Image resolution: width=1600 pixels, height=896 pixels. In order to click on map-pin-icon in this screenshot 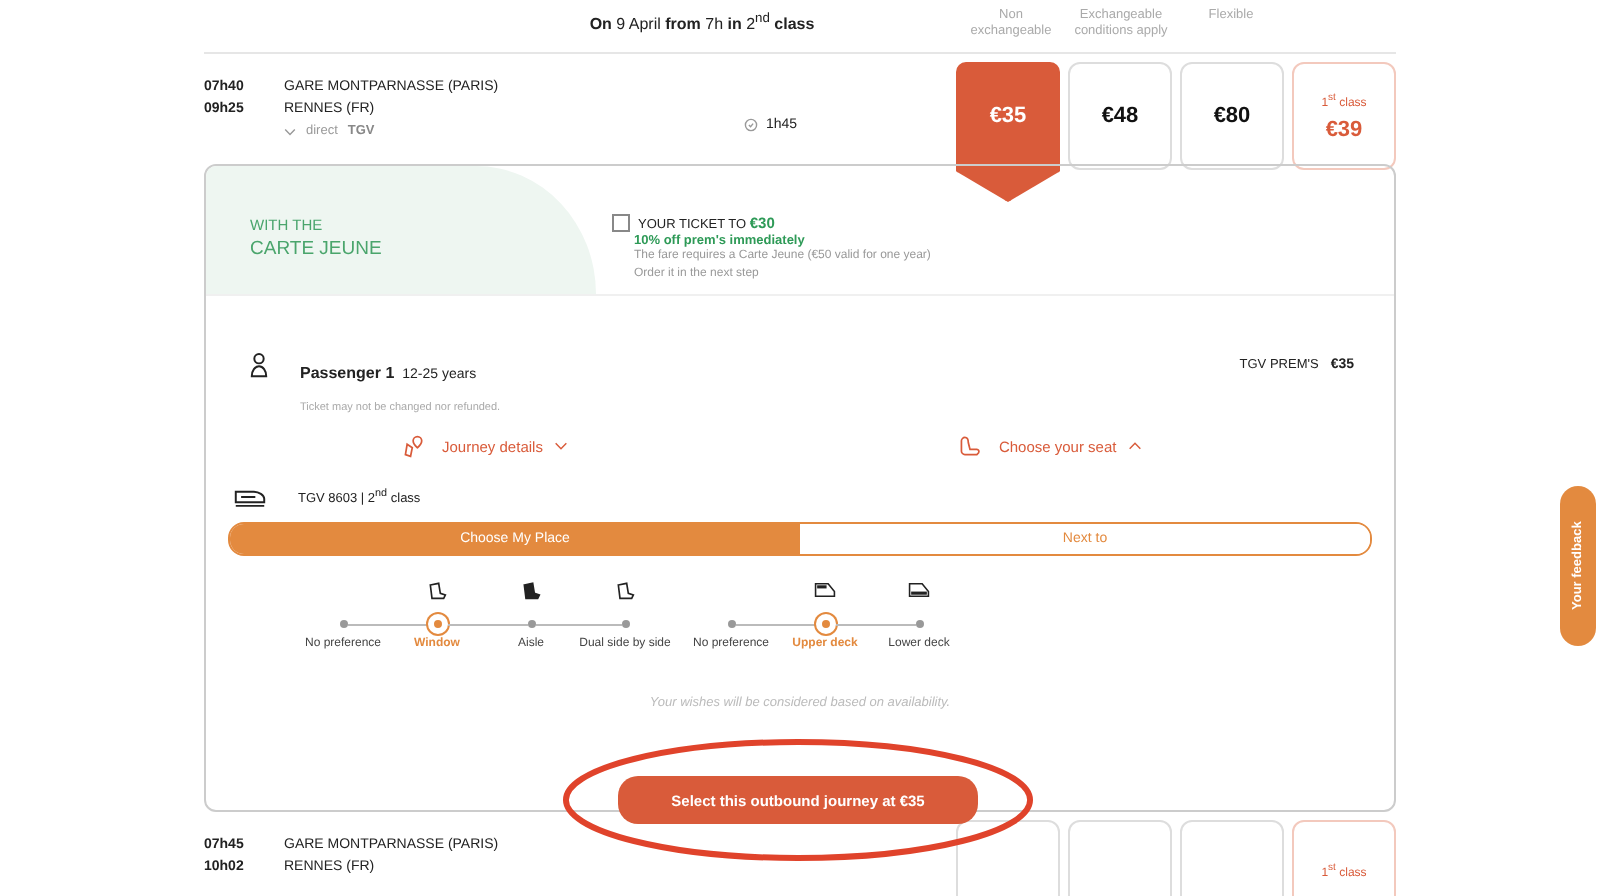, I will do `click(414, 446)`.